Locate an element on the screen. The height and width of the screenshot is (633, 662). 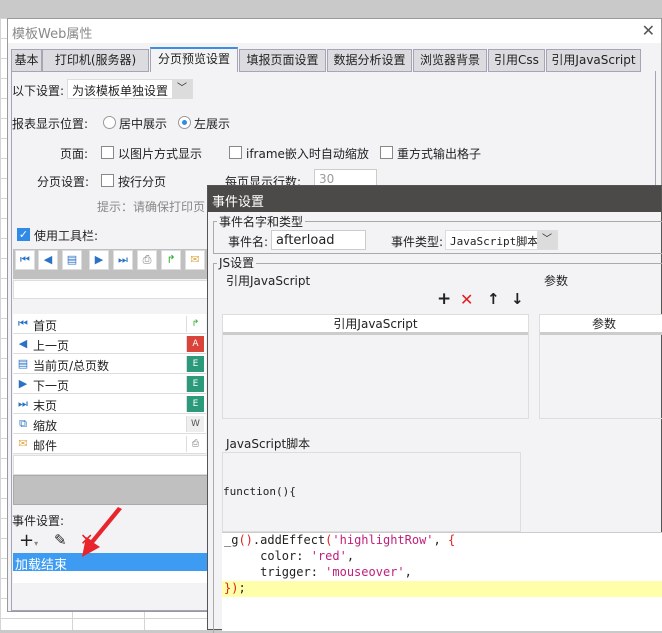
code-token: 'highlightRow' is located at coordinates (383, 540).